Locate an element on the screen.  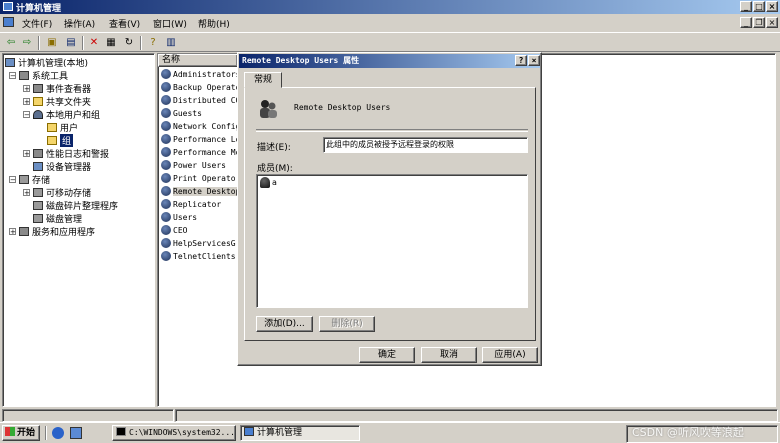
list-item: CEO is located at coordinates (174, 230).